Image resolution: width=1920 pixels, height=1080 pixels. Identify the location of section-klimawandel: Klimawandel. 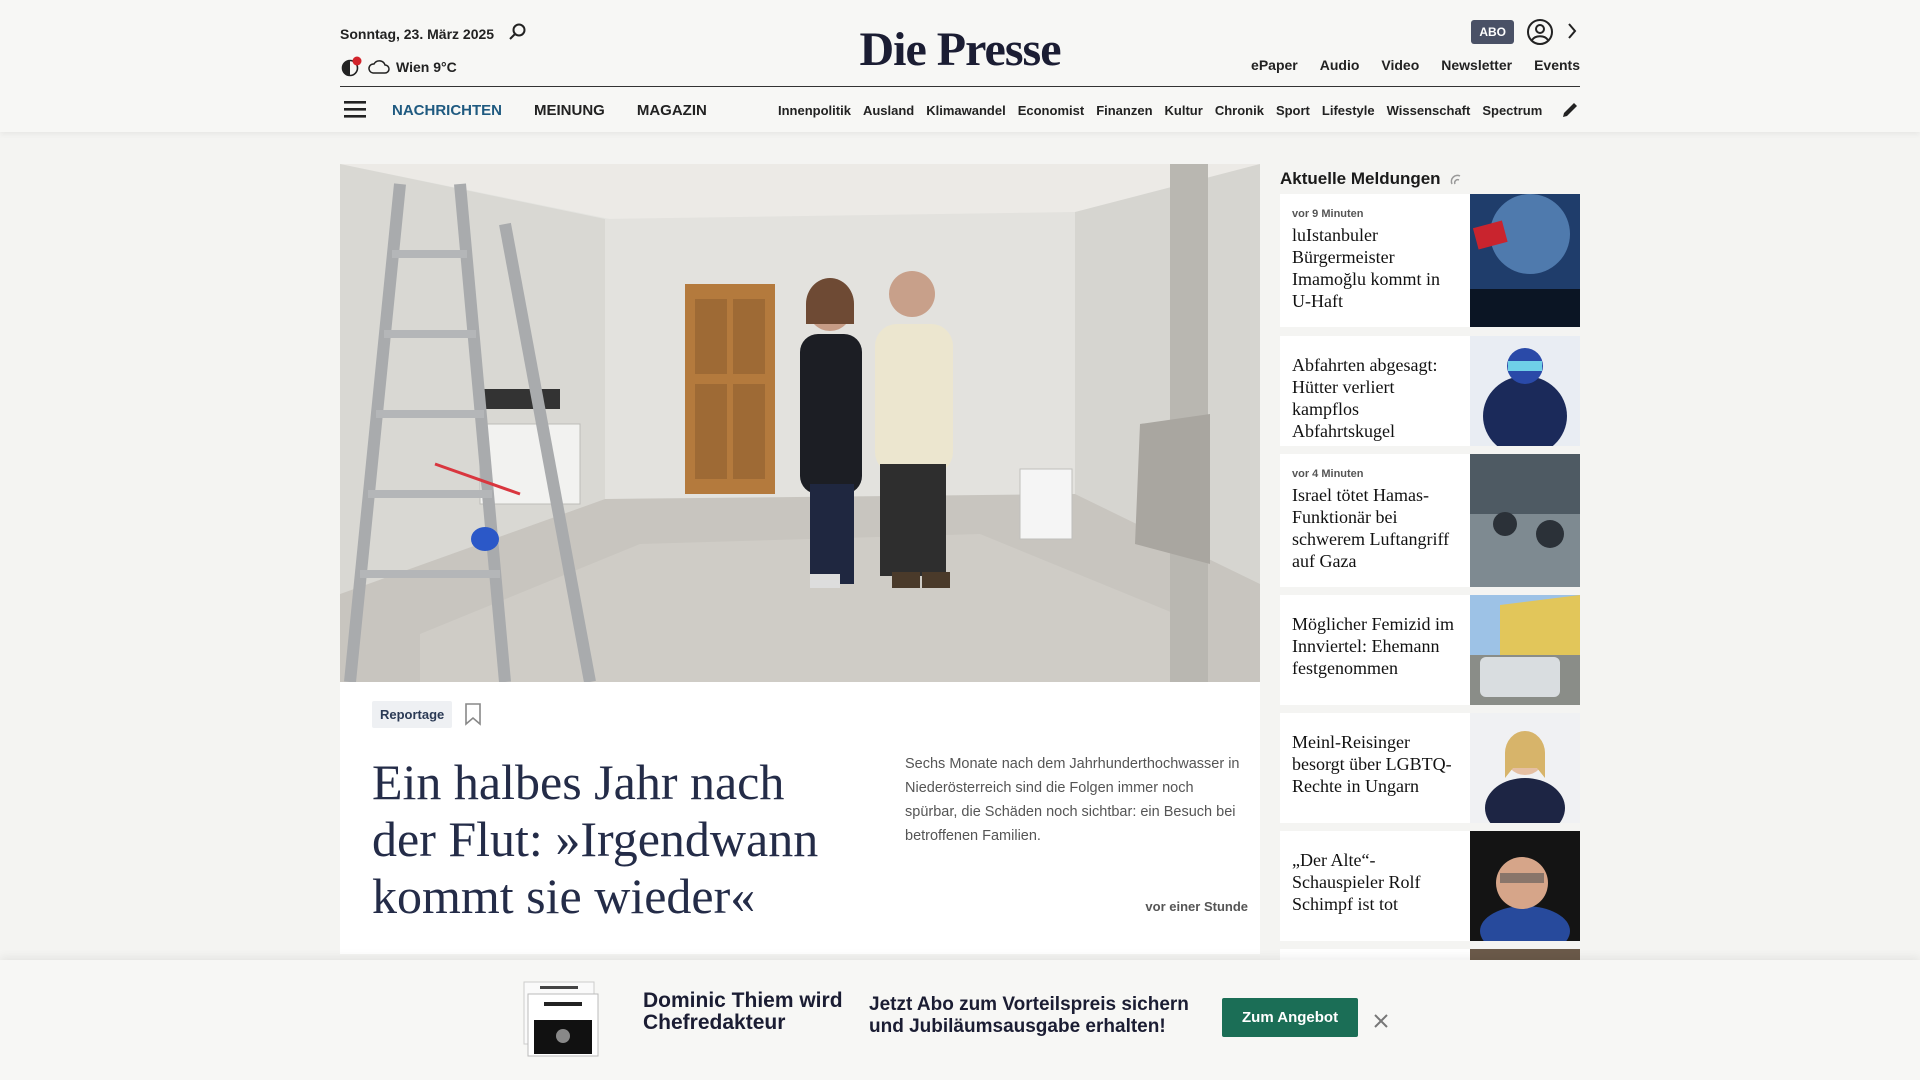
(965, 110).